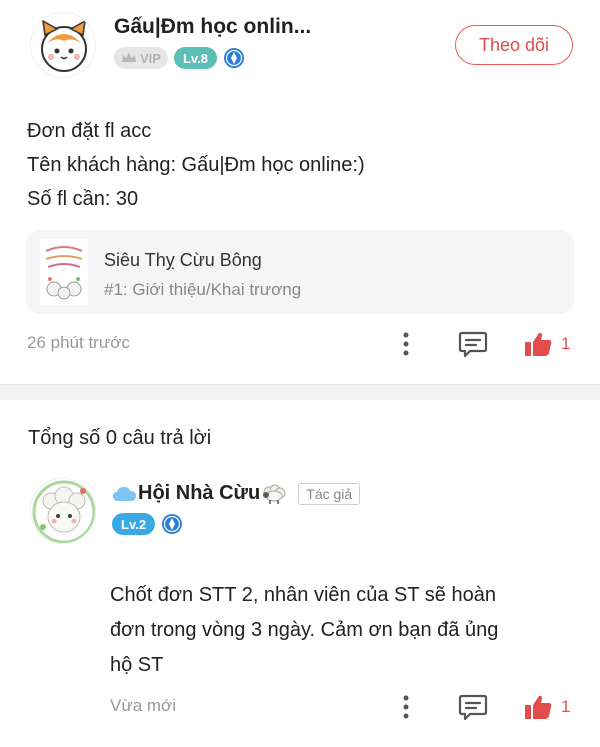 This screenshot has width=600, height=747. I want to click on vip-badge: VIP, so click(141, 58).